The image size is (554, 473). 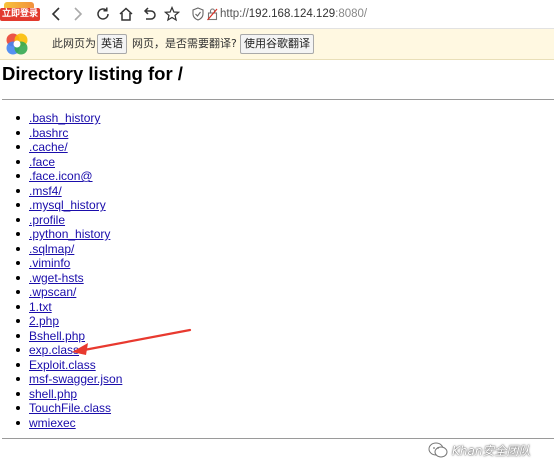 I want to click on browser-toolbar: 立即登录 http://192.168.124.129:8080/, so click(x=277, y=14).